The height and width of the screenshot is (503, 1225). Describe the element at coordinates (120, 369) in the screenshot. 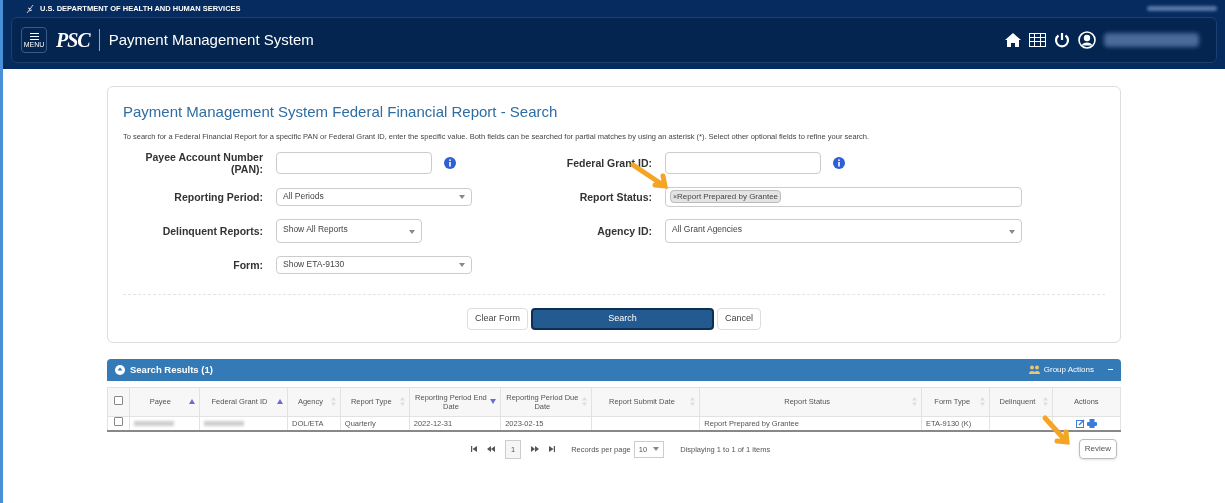

I see `collapse-icon` at that location.